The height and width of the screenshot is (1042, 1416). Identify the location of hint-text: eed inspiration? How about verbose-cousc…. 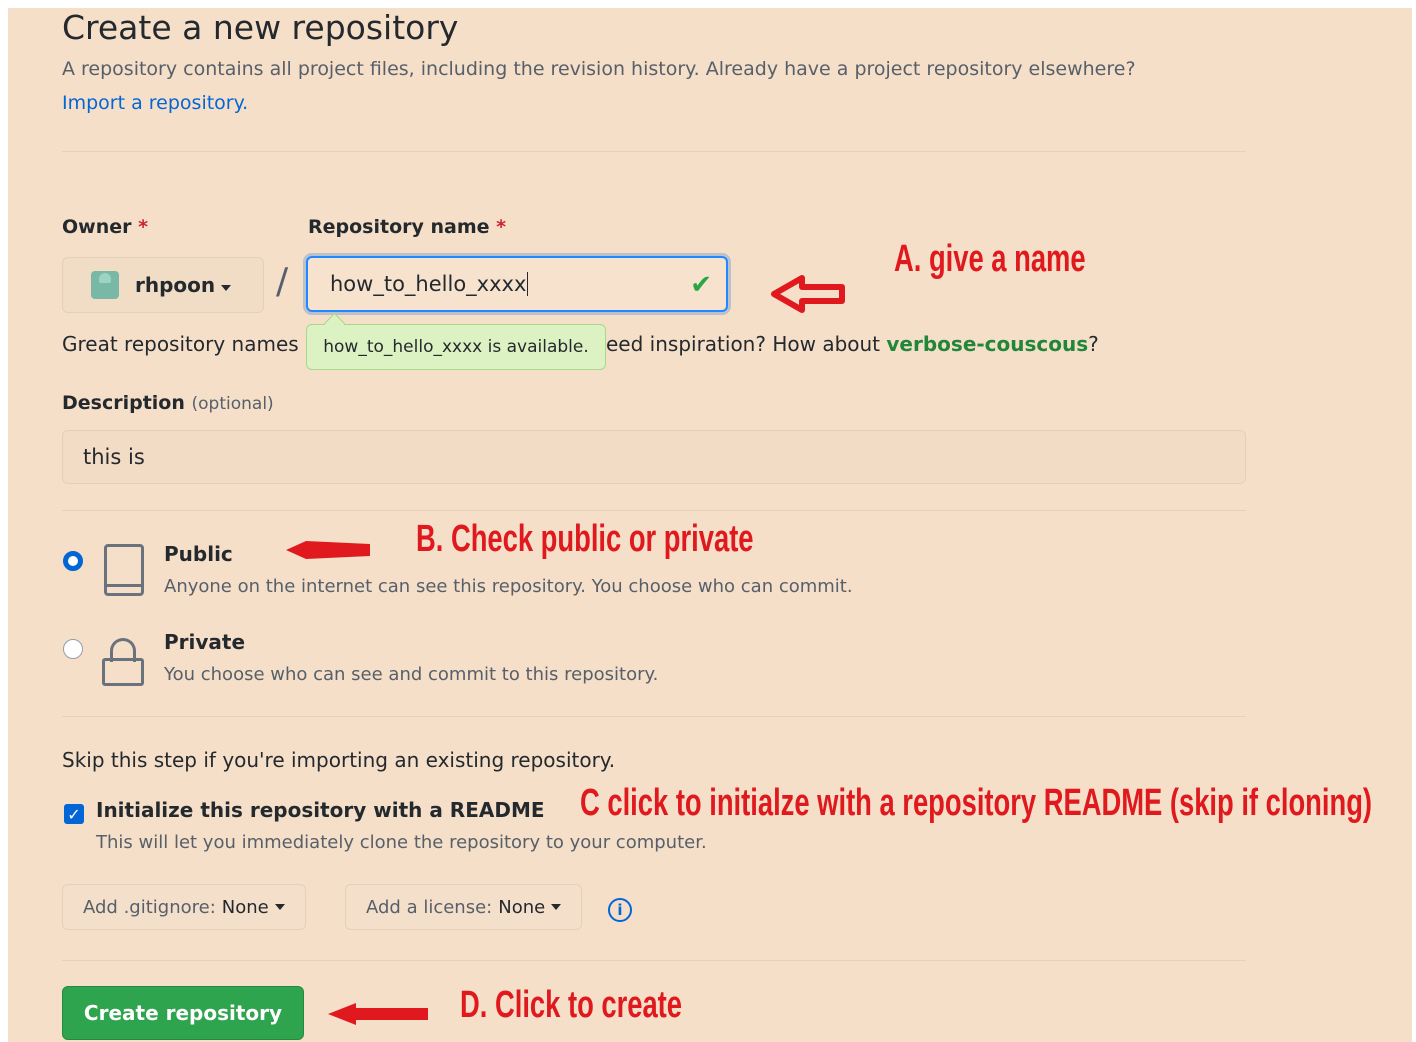
(852, 344).